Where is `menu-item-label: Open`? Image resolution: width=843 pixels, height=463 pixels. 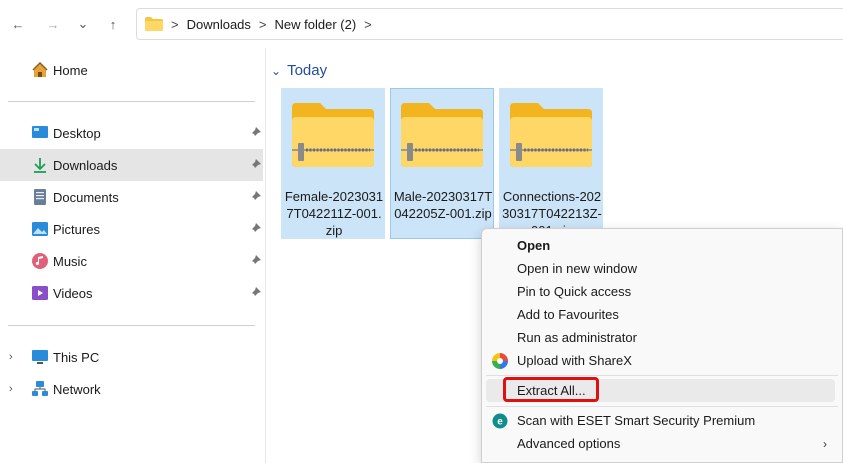
menu-item-label: Open is located at coordinates (534, 245).